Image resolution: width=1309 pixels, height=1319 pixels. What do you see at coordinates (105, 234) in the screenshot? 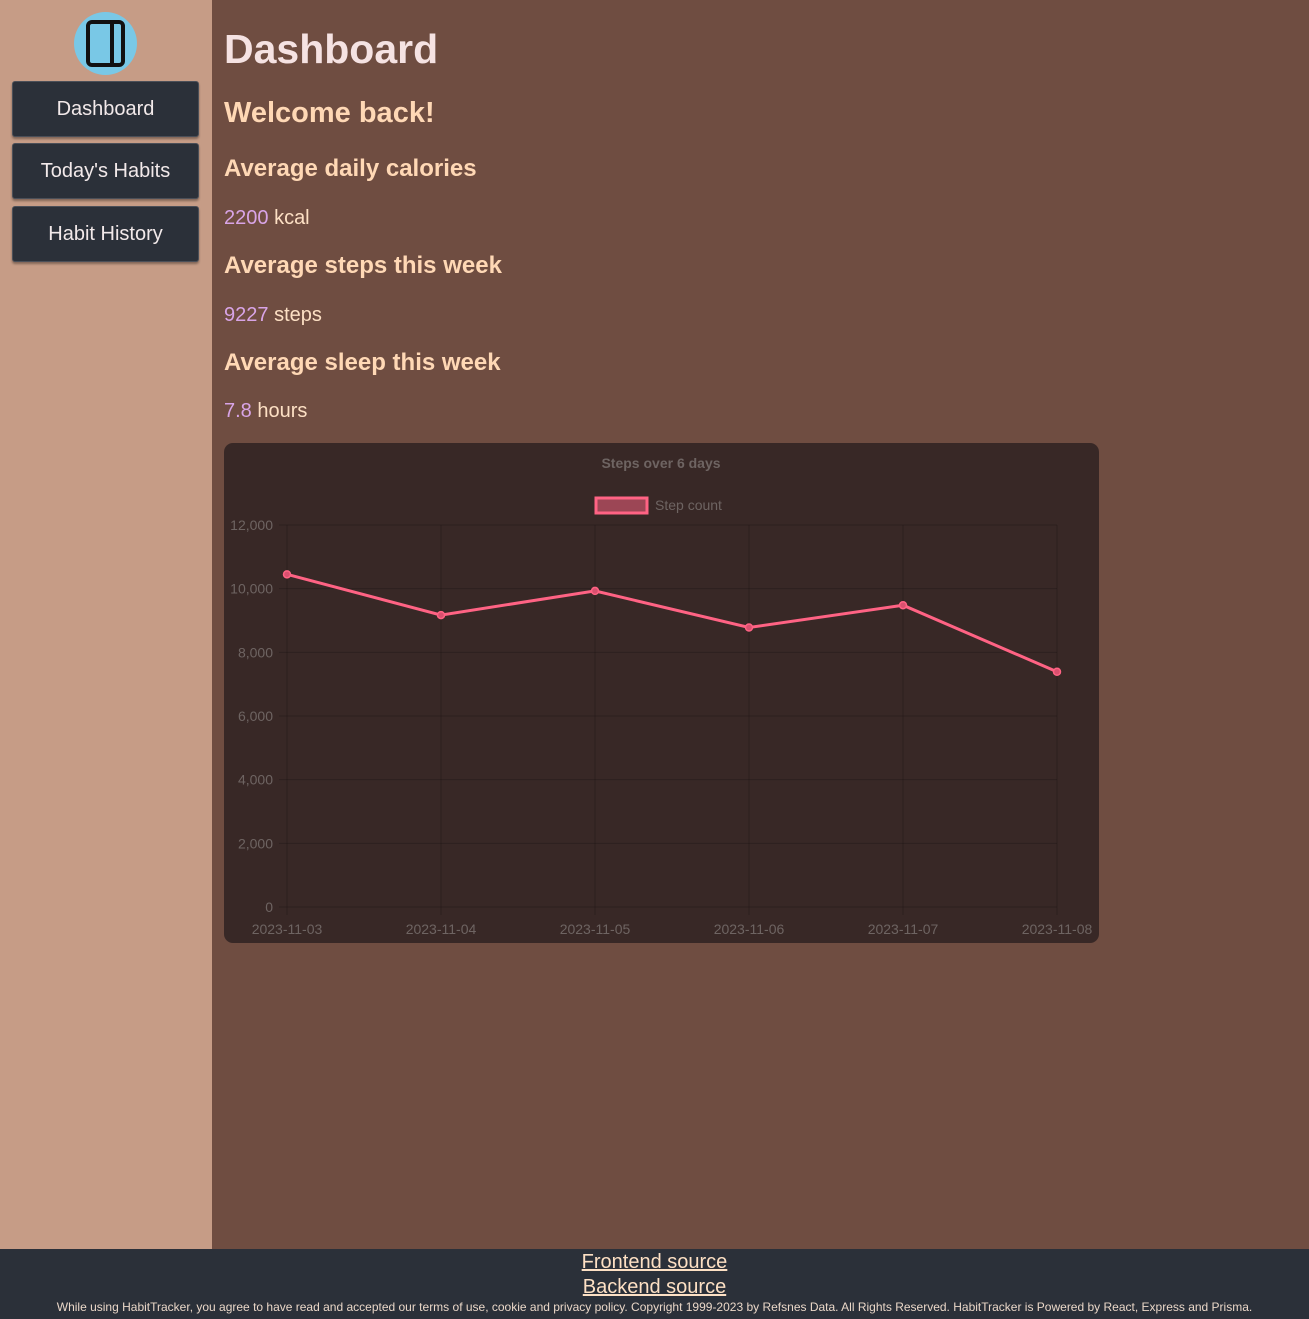
I see `sidebar-item-habit-history: Habit History` at bounding box center [105, 234].